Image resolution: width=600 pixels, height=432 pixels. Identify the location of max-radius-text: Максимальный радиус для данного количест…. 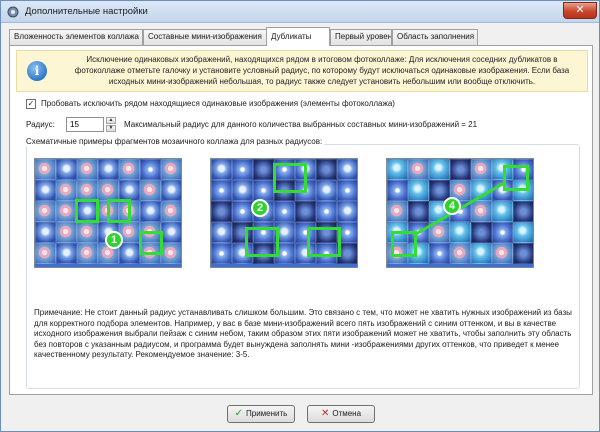
(301, 124).